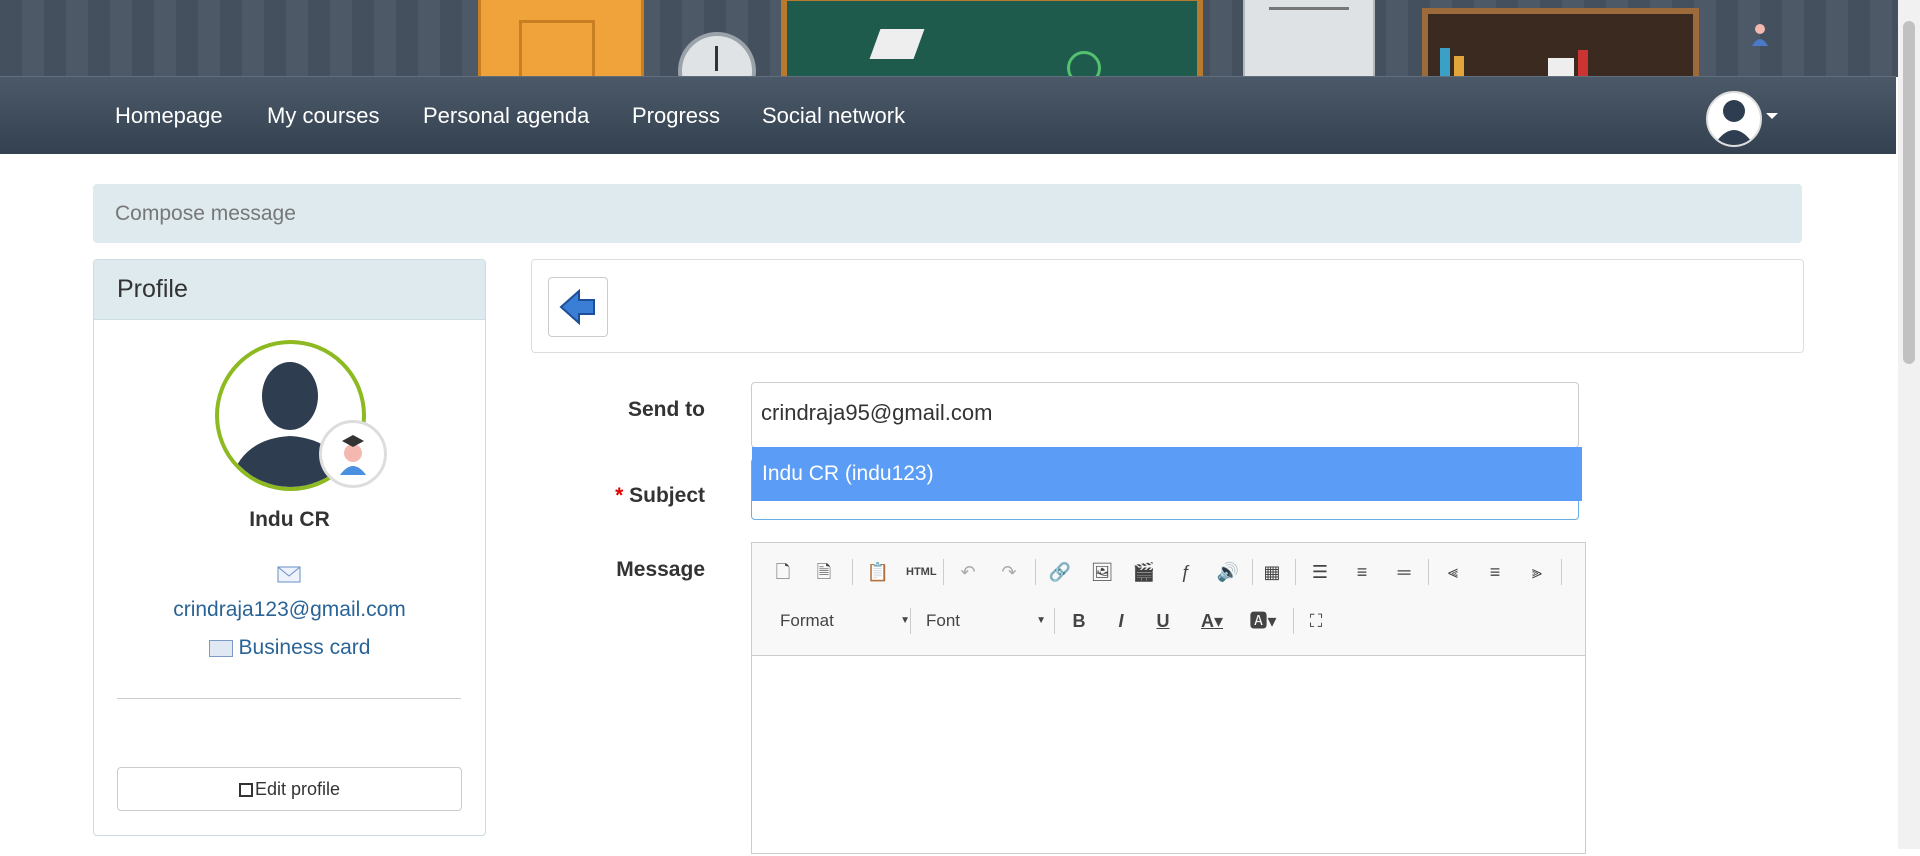 The image size is (1920, 856). I want to click on numbered-list-icon: ≡, so click(1362, 572).